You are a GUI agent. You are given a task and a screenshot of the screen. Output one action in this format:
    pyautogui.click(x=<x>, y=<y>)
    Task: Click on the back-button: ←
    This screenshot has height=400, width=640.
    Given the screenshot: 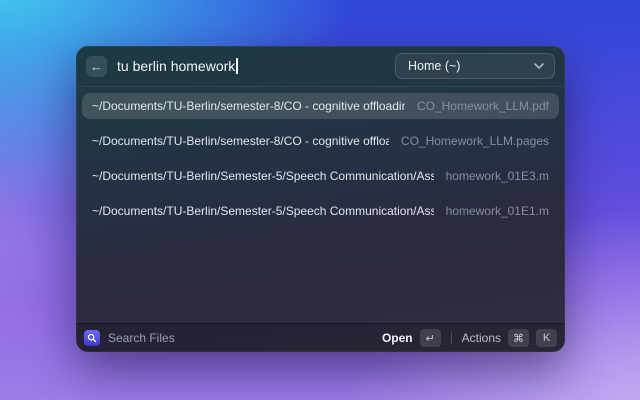 What is the action you would take?
    pyautogui.click(x=96, y=66)
    